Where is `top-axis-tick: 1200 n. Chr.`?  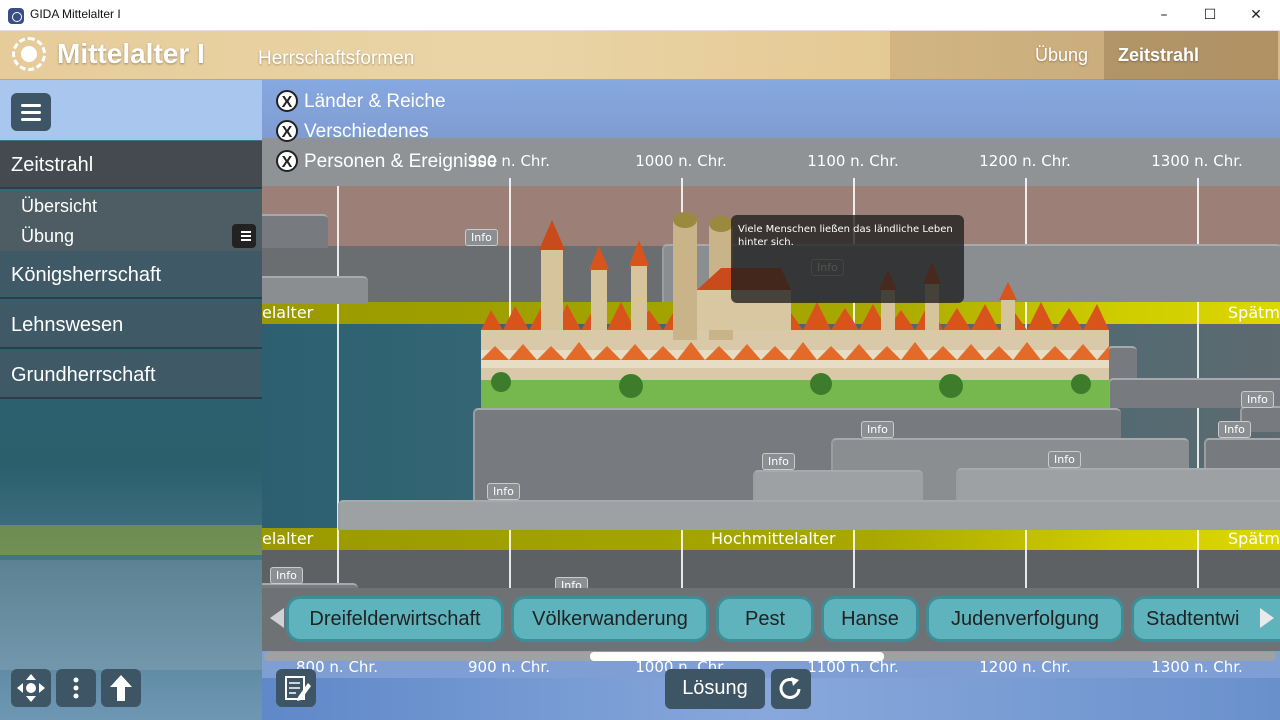
top-axis-tick: 1200 n. Chr. is located at coordinates (1025, 161).